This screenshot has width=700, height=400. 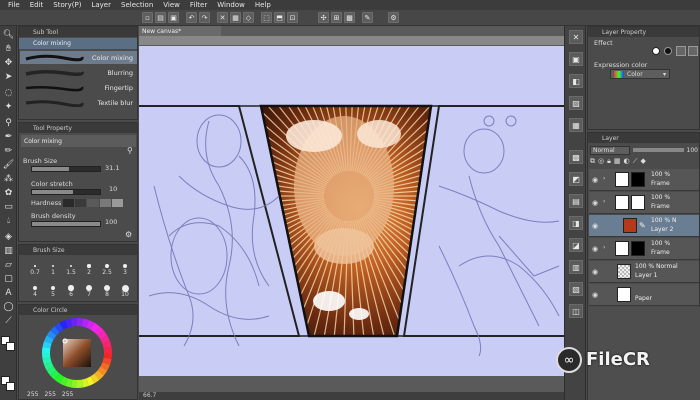 I want to click on color-wheel, so click(x=77, y=353).